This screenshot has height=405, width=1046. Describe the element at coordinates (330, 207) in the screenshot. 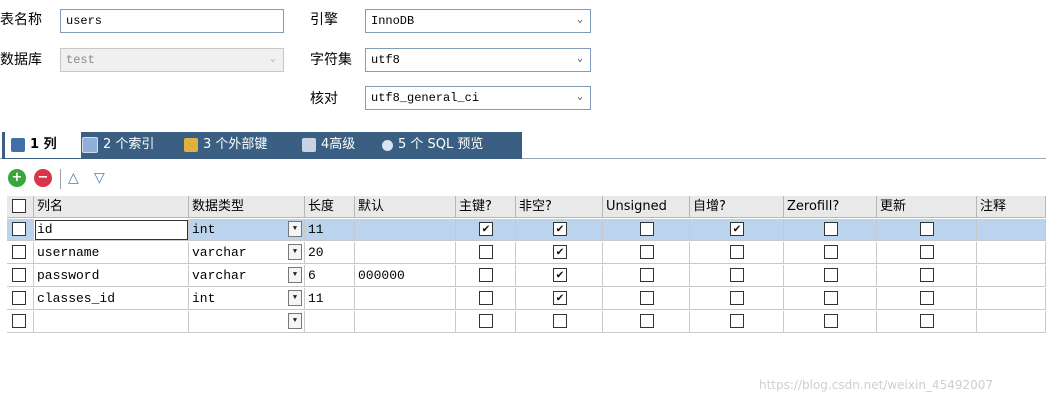

I see `header-length: 长度` at that location.